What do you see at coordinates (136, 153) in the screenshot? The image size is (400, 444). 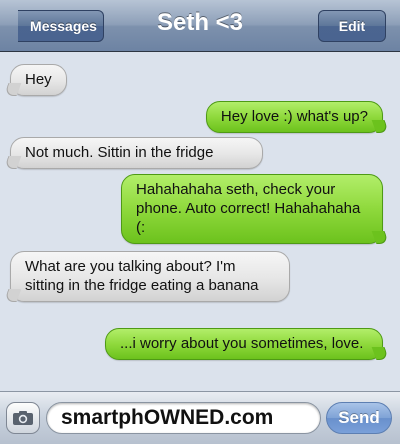 I see `incoming-message: Not much. Sittin in the fridge` at bounding box center [136, 153].